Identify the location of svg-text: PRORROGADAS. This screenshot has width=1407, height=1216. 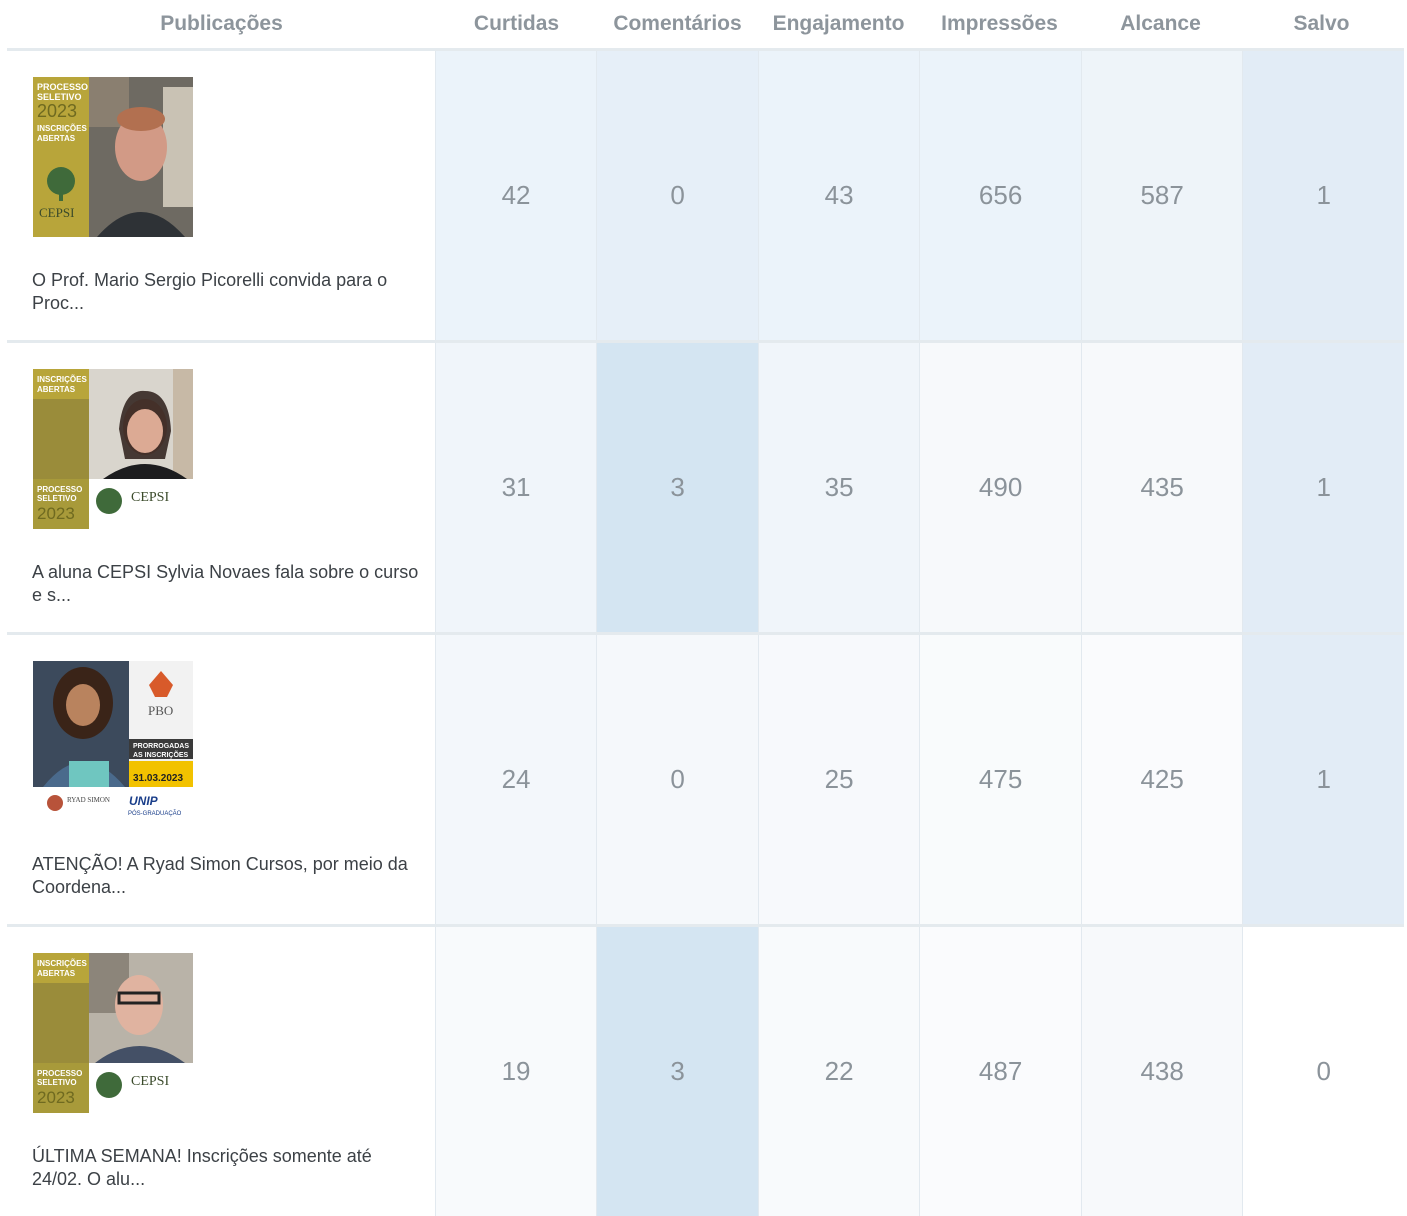
(161, 746).